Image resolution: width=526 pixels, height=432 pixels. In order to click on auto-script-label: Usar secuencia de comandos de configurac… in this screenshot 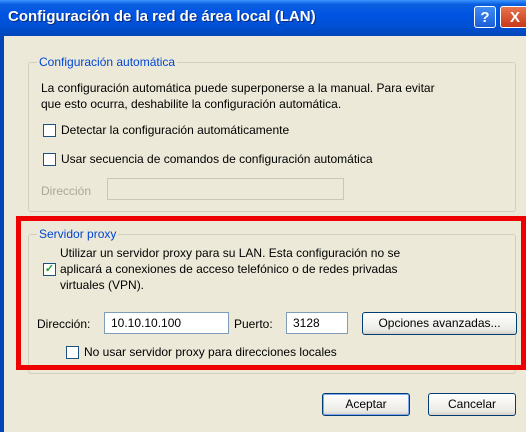, I will do `click(217, 159)`.